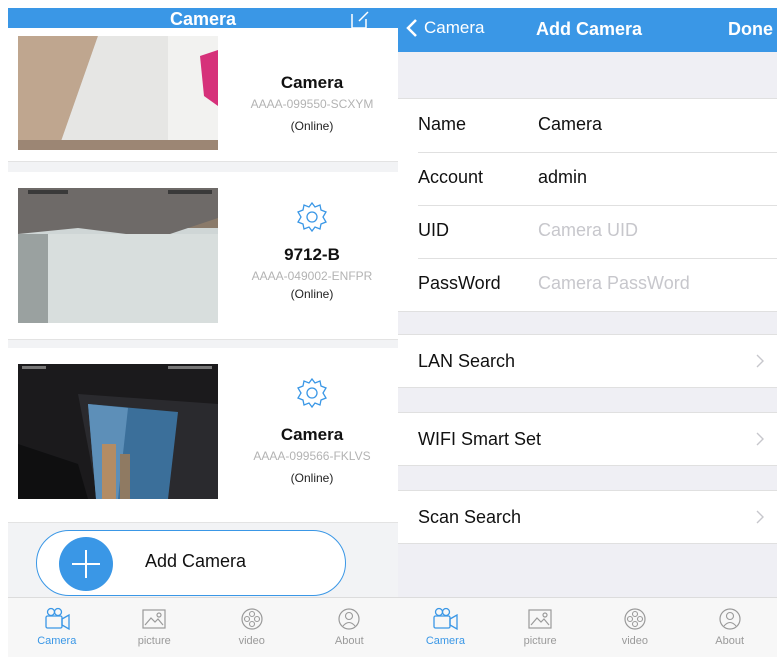 The height and width of the screenshot is (657, 777). I want to click on account-row: Account, so click(587, 178).